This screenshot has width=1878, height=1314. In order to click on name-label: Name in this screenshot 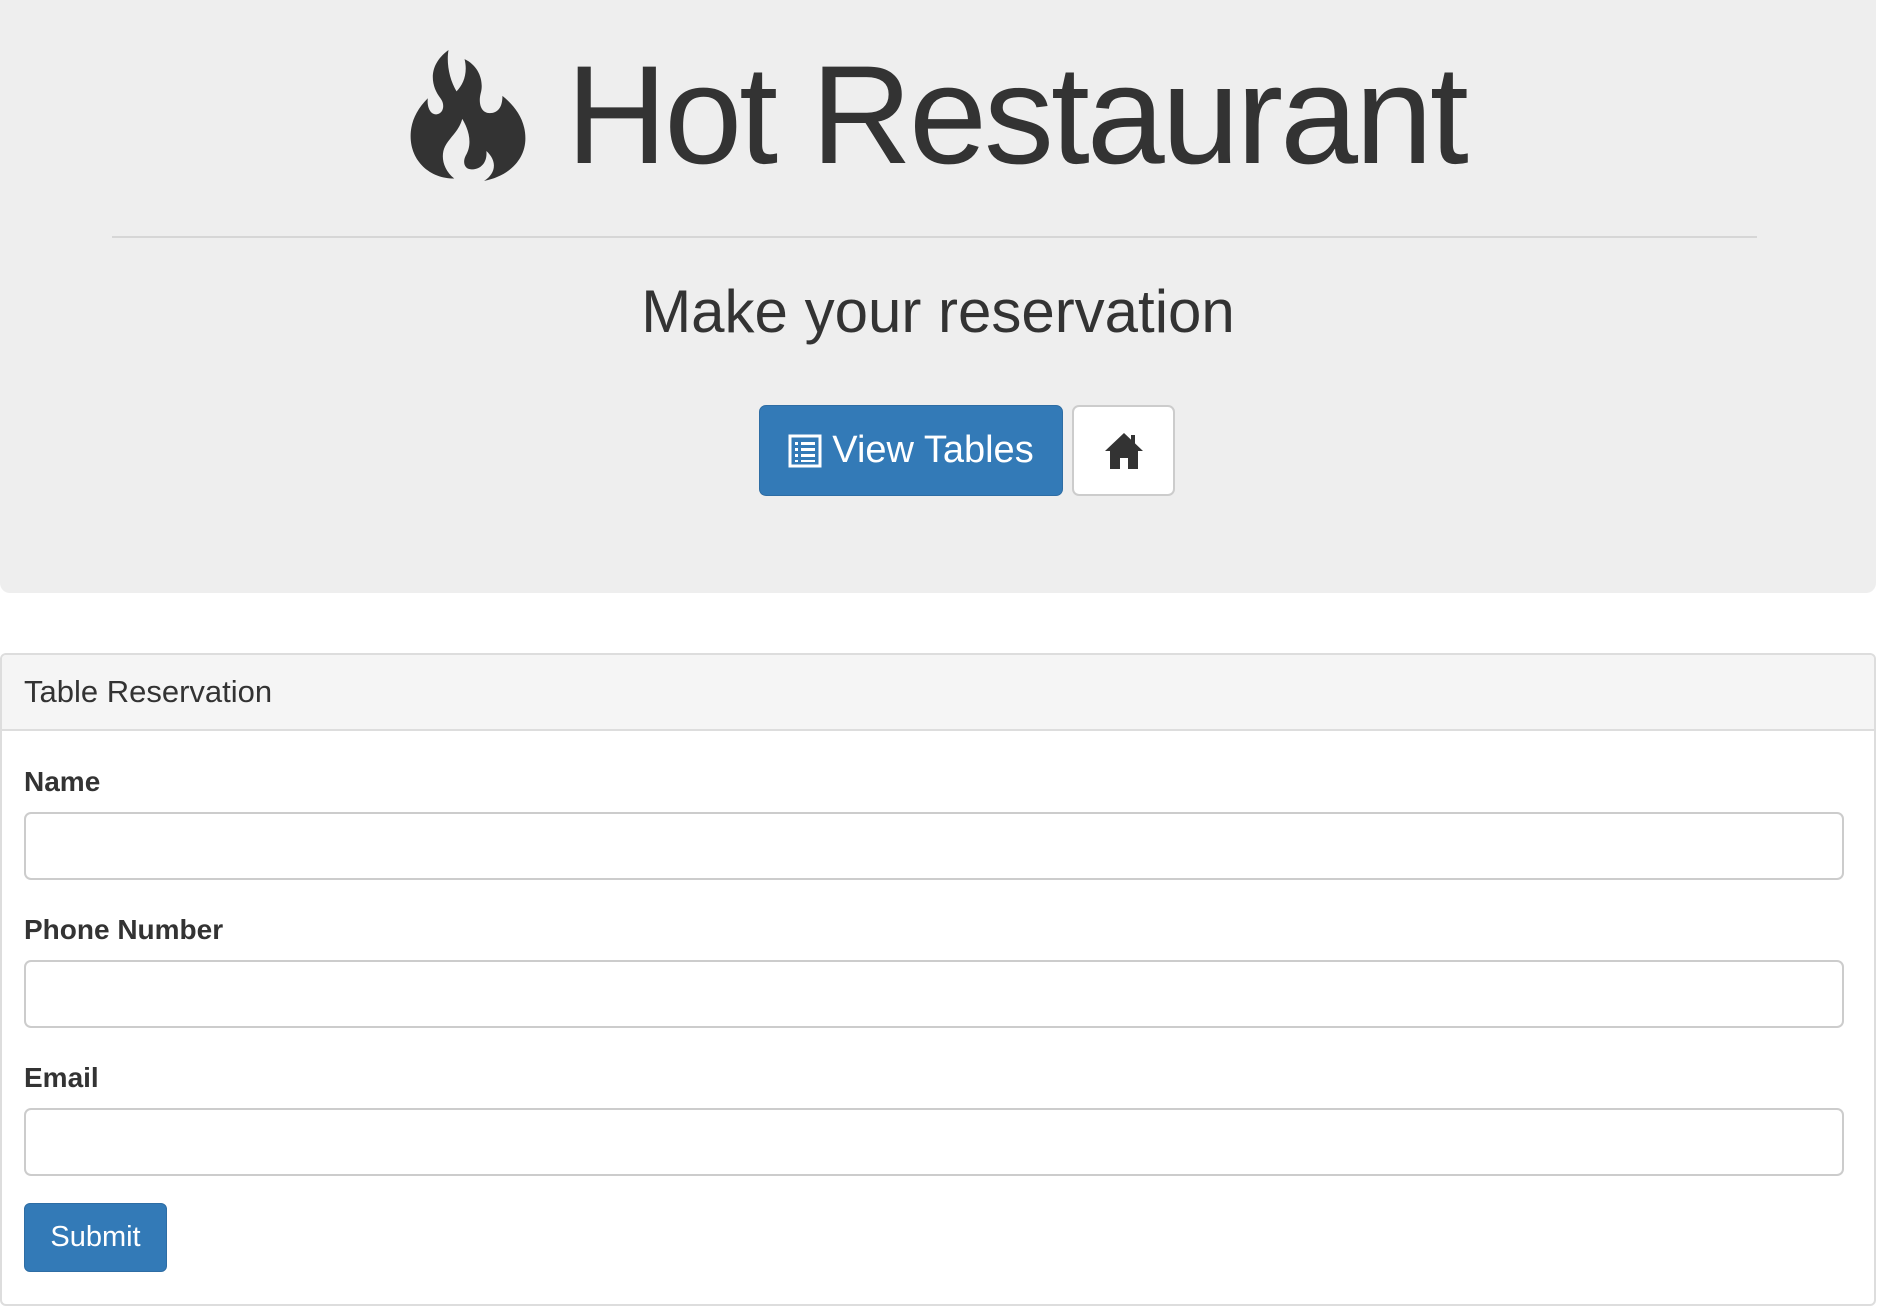, I will do `click(62, 781)`.